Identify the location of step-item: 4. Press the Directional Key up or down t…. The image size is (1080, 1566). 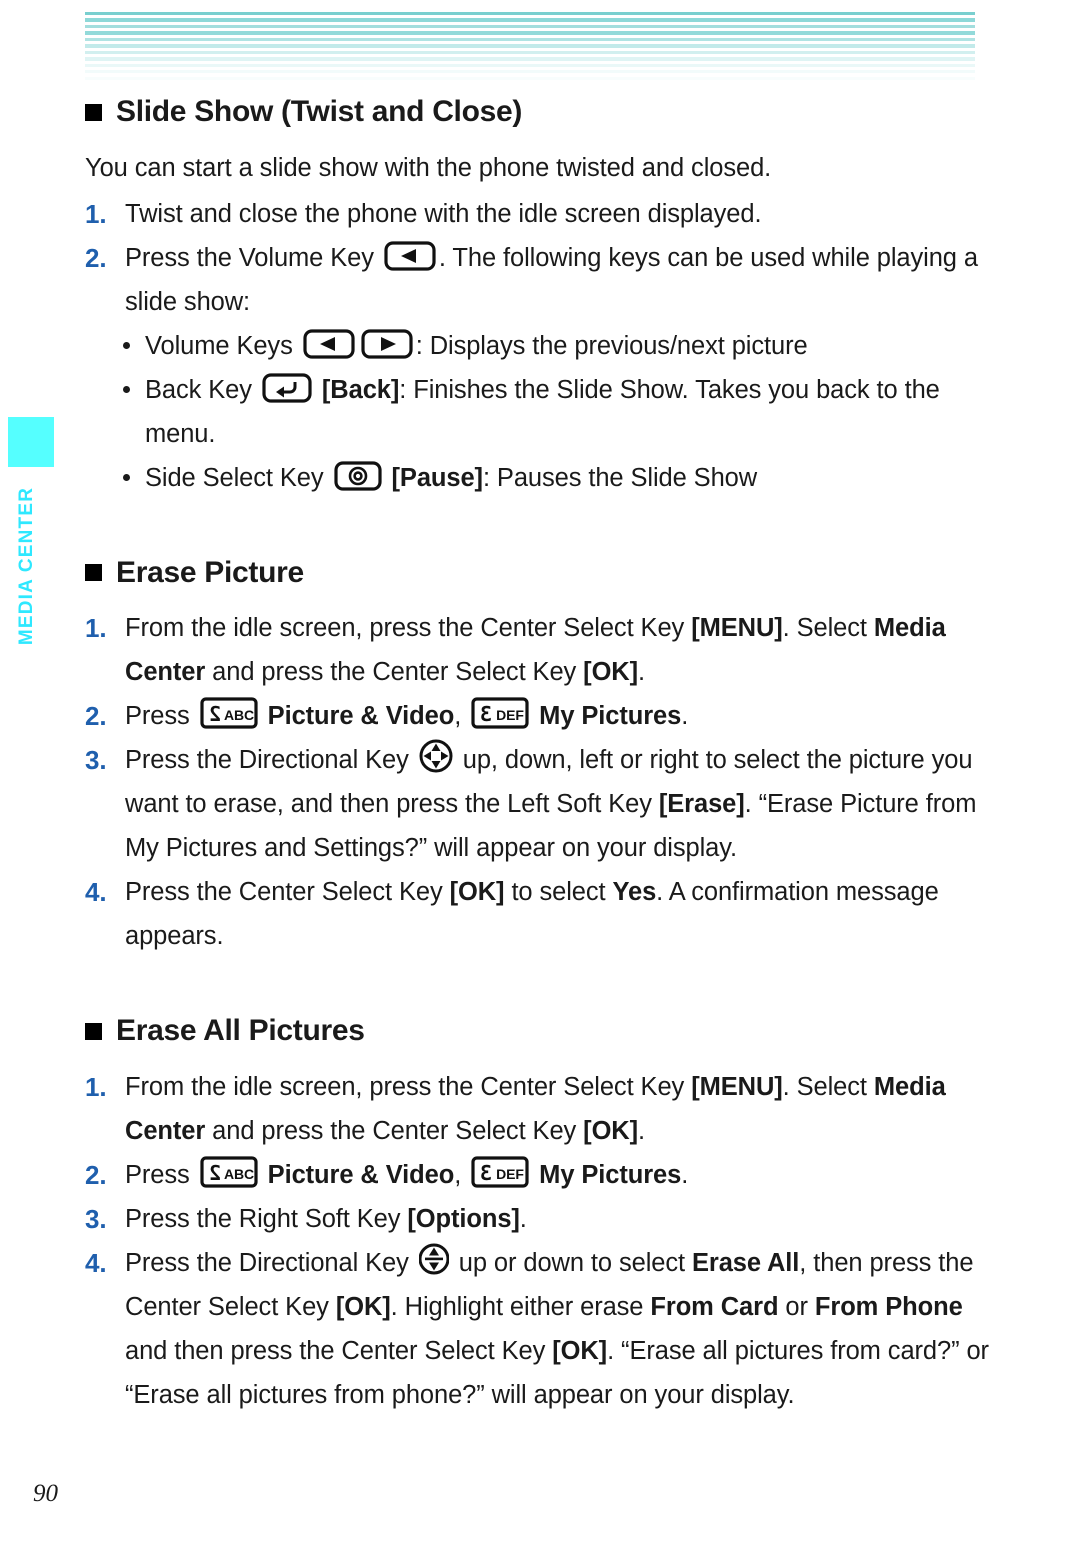
(537, 1329).